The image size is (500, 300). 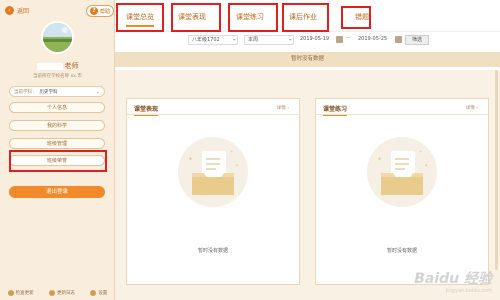 I want to click on changelog-label: 更新日志, so click(x=65, y=293).